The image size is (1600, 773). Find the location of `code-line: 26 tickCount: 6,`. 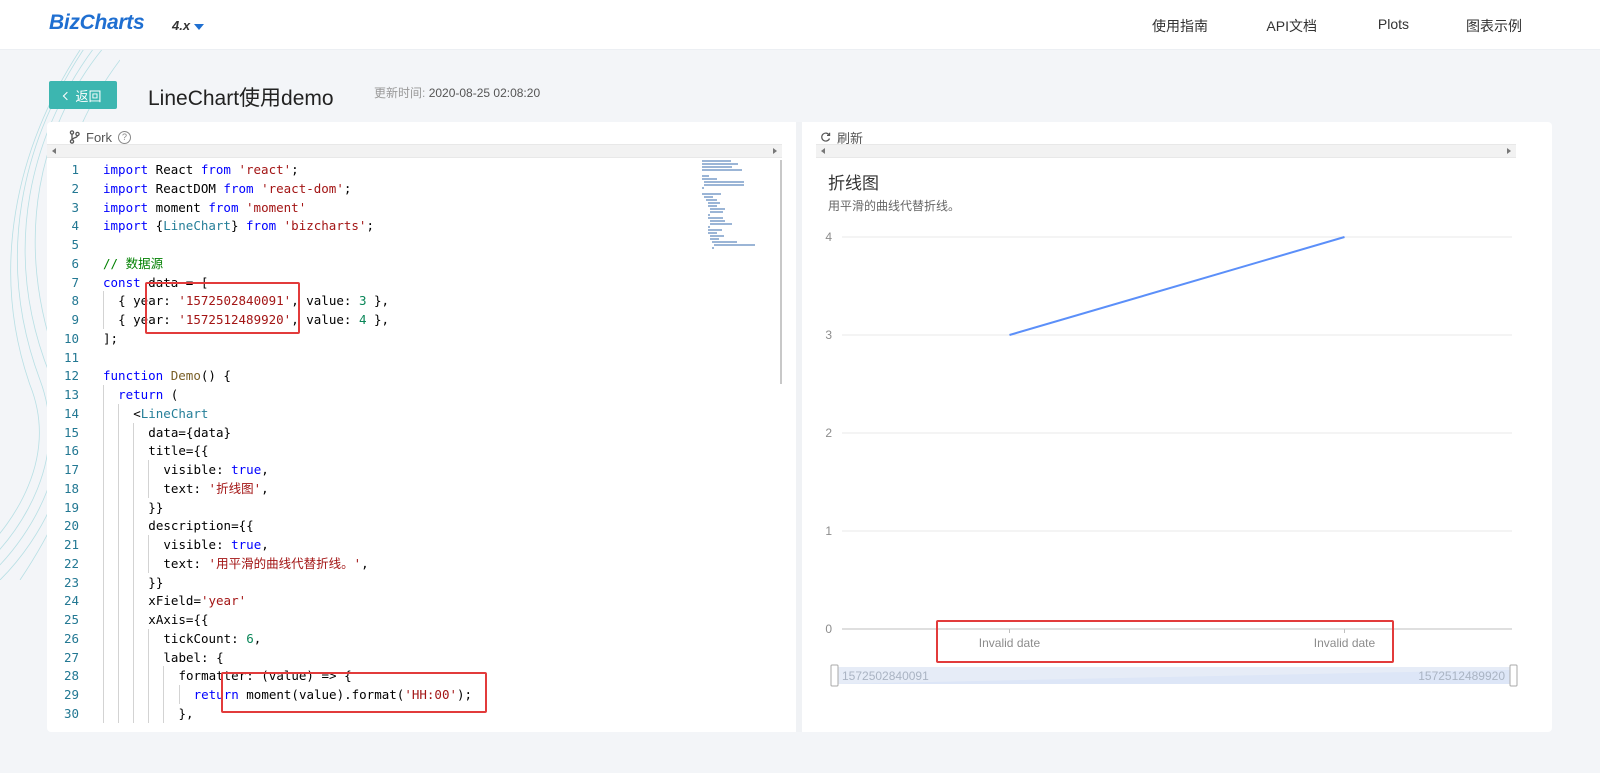

code-line: 26 tickCount: 6, is located at coordinates (392, 638).